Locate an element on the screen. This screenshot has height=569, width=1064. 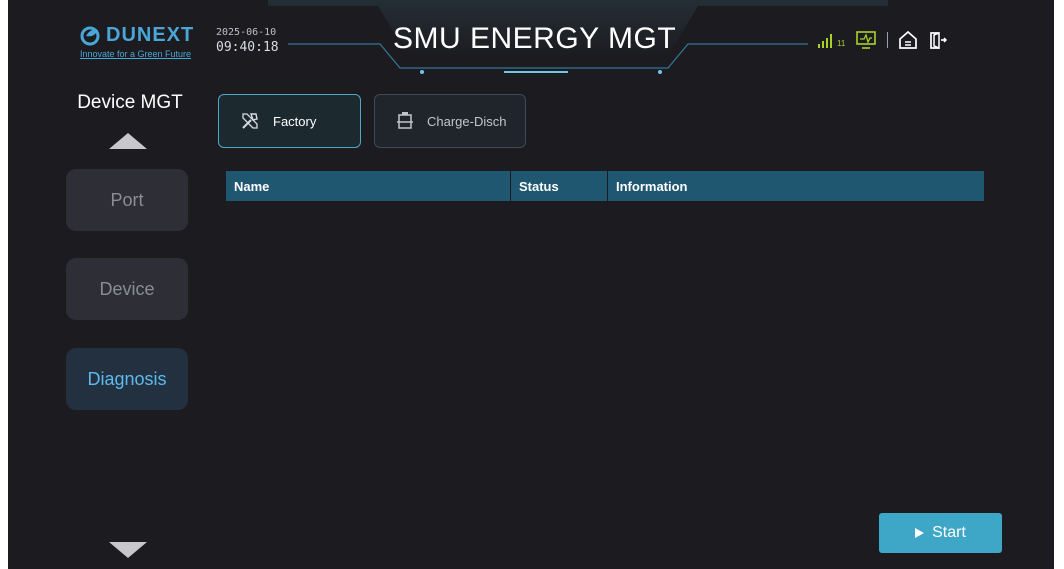
sidebar-item-device: Device is located at coordinates (127, 289).